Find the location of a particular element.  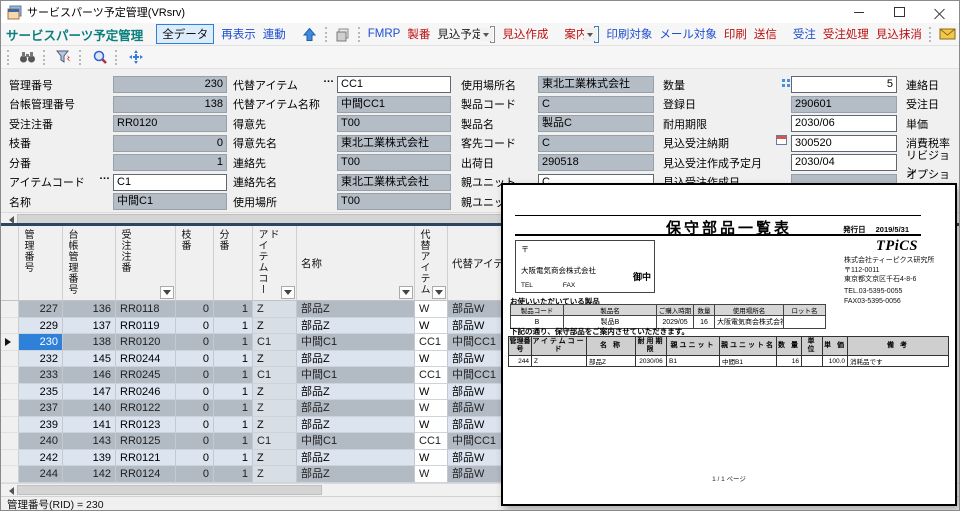

calendar-icon is located at coordinates (781, 140).